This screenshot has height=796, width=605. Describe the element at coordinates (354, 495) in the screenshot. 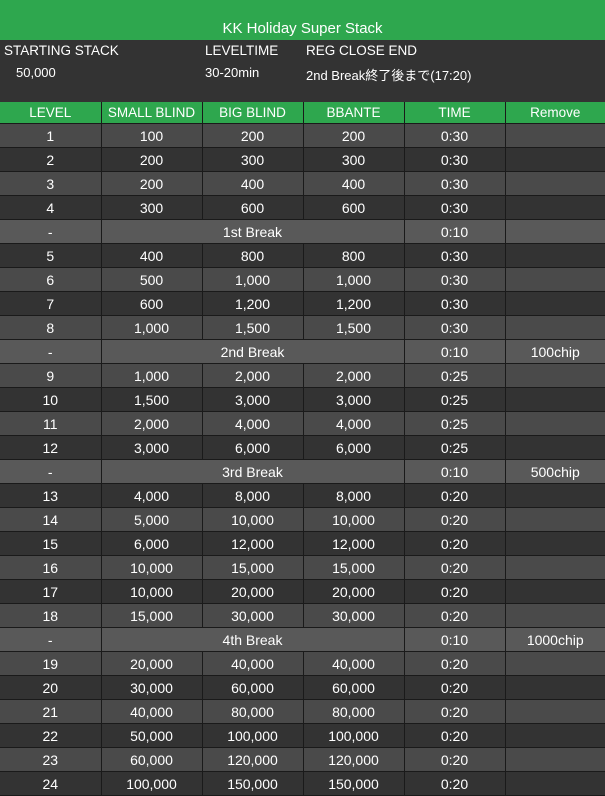

I see `bbante-cell: 8,000` at that location.